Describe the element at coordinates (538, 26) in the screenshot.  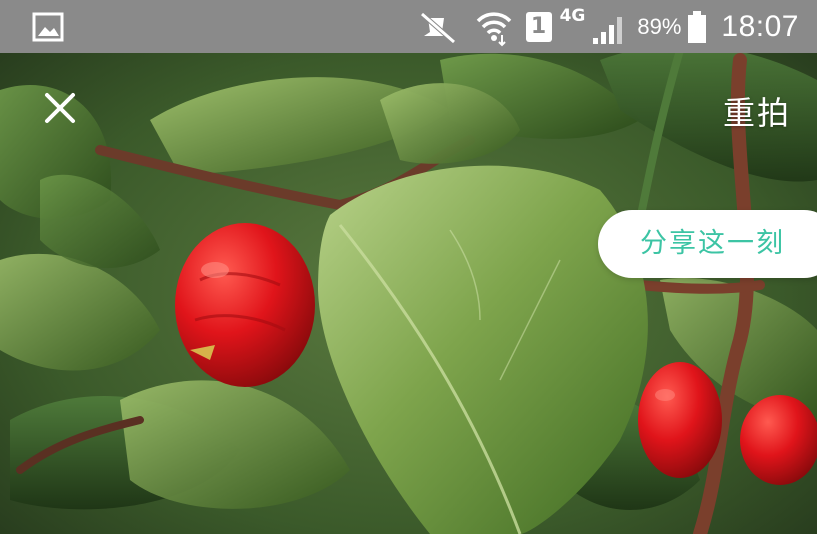
I see `sim-icon: 1` at that location.